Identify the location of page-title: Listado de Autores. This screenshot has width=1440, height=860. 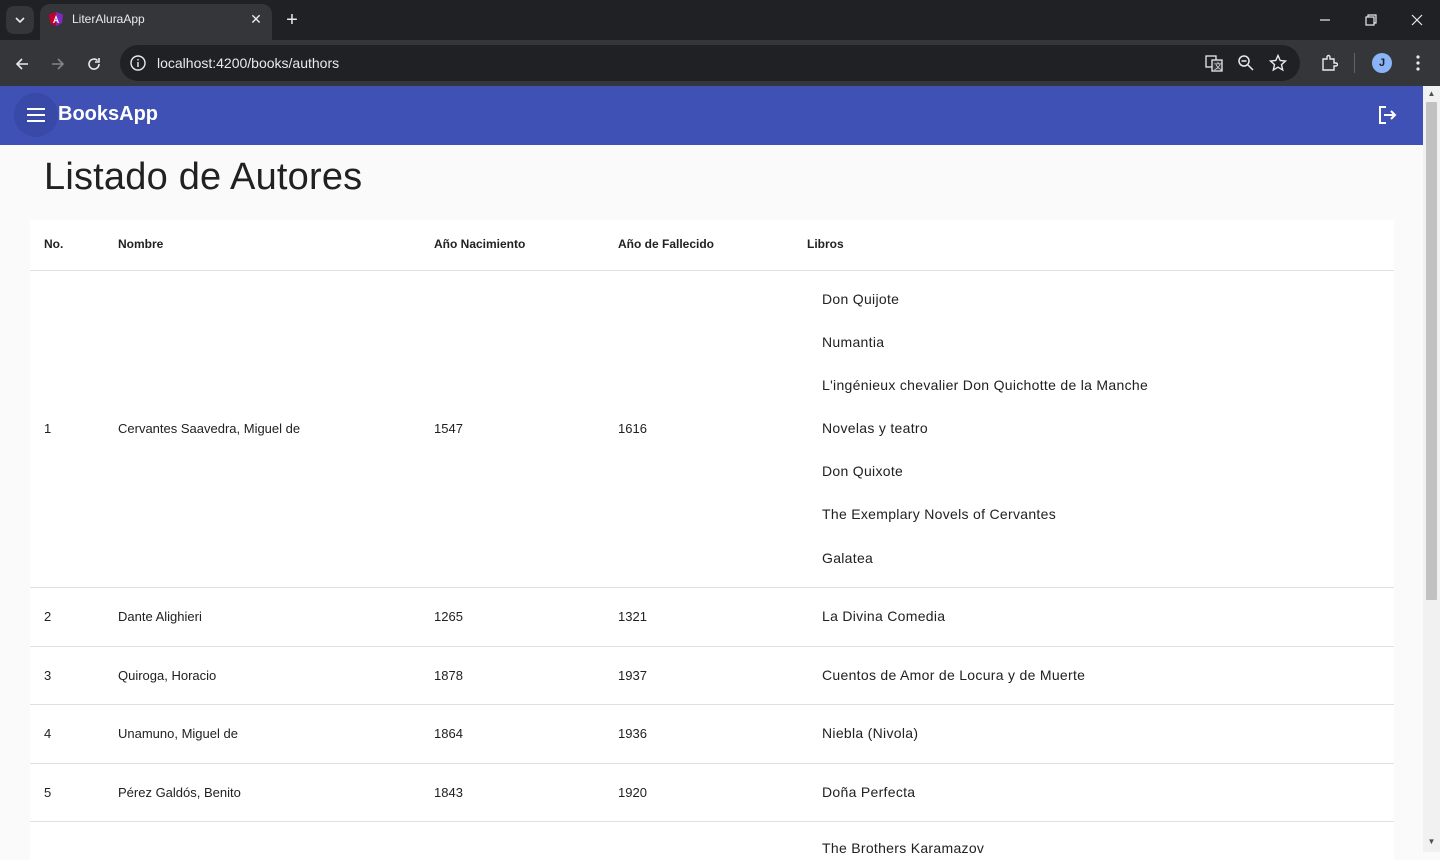
(203, 177).